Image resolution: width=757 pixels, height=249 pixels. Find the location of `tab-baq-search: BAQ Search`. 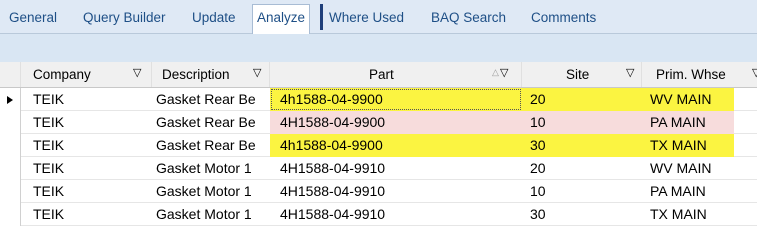

tab-baq-search: BAQ Search is located at coordinates (468, 18).